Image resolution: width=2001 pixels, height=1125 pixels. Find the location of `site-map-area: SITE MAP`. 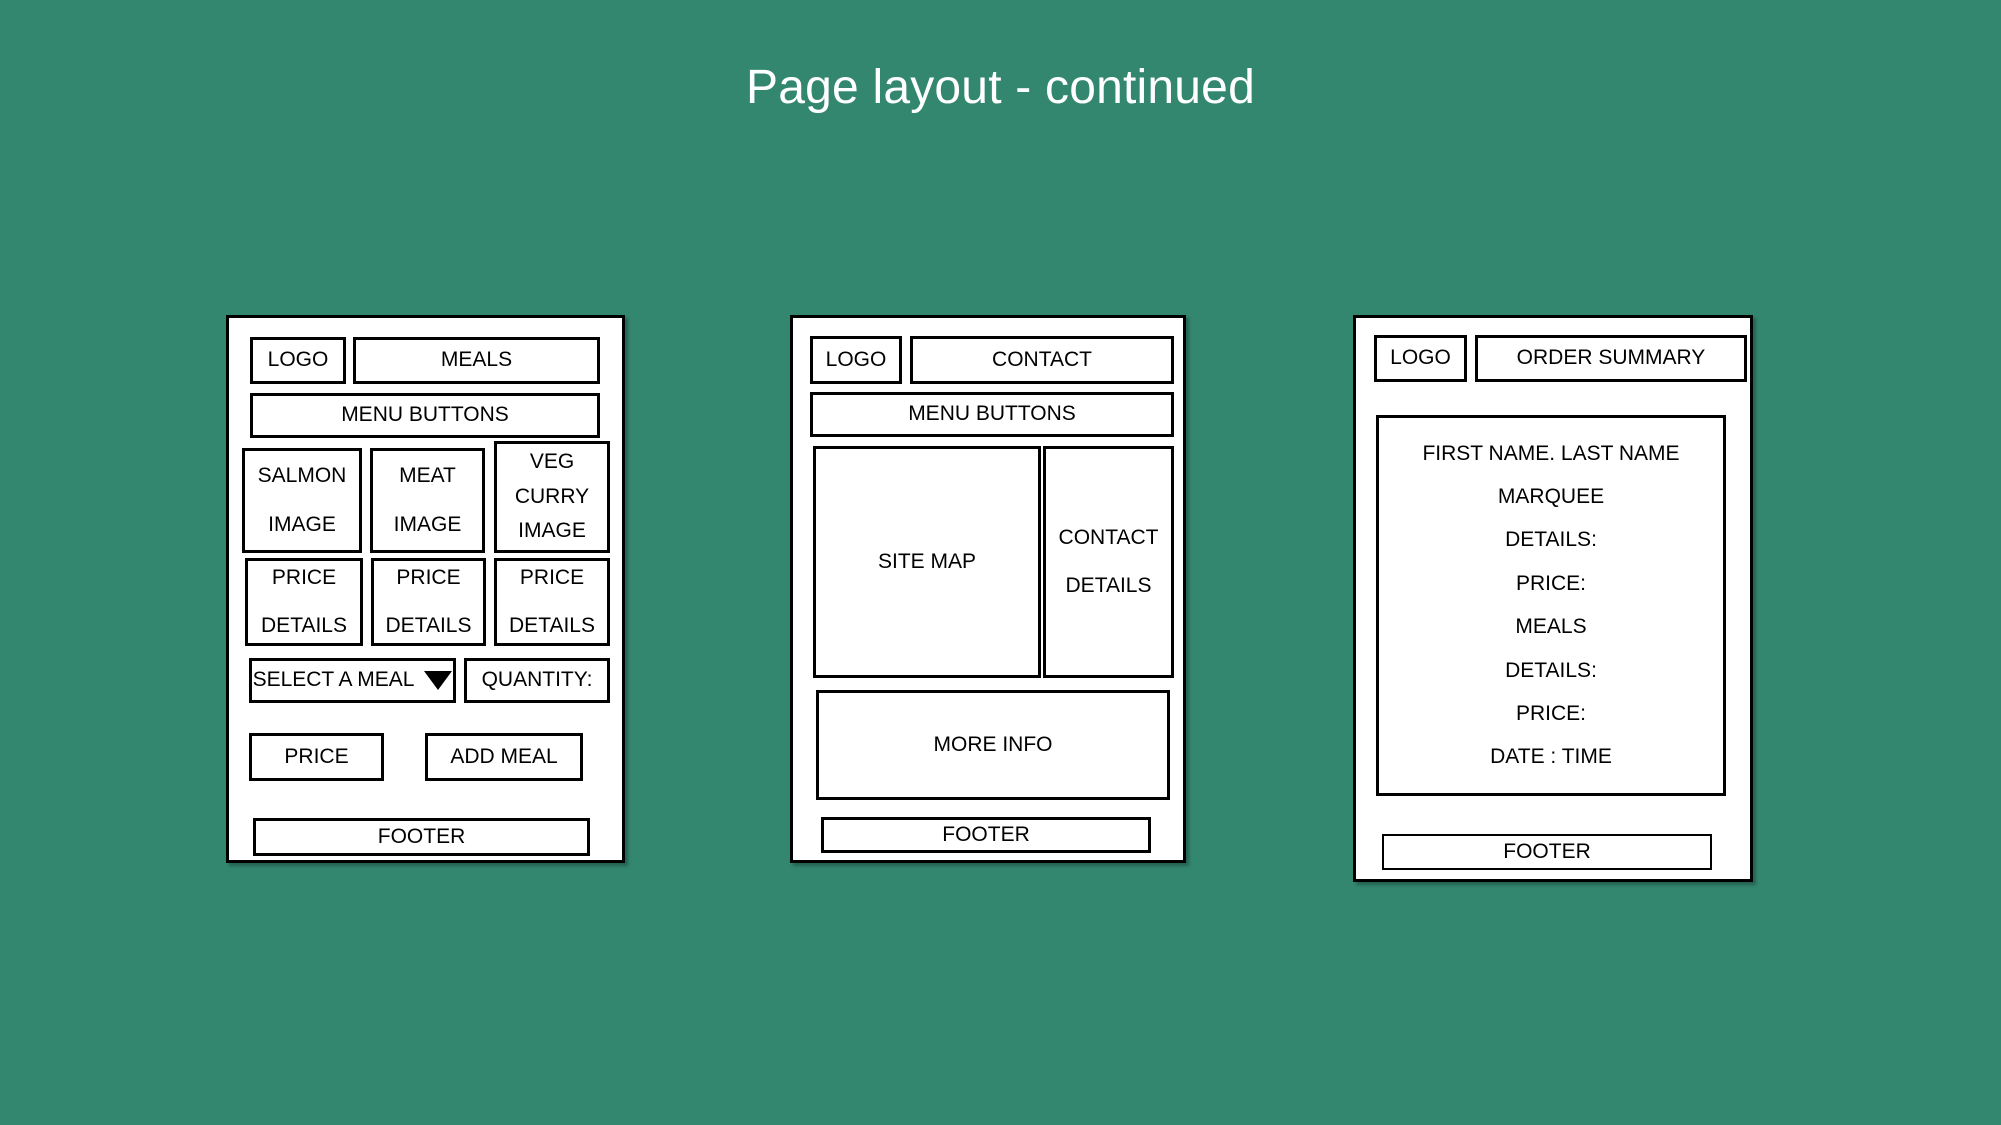

site-map-area: SITE MAP is located at coordinates (927, 562).